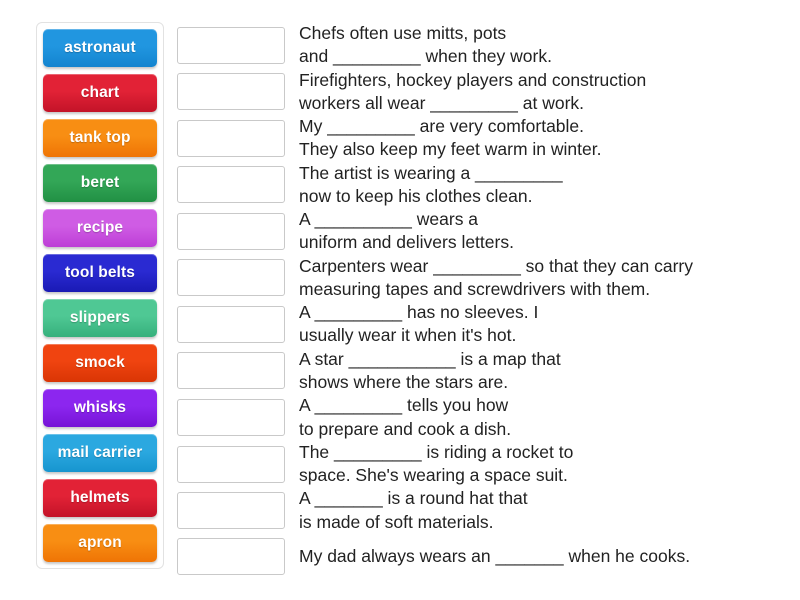  Describe the element at coordinates (100, 138) in the screenshot. I see `word-tile: tank top` at that location.